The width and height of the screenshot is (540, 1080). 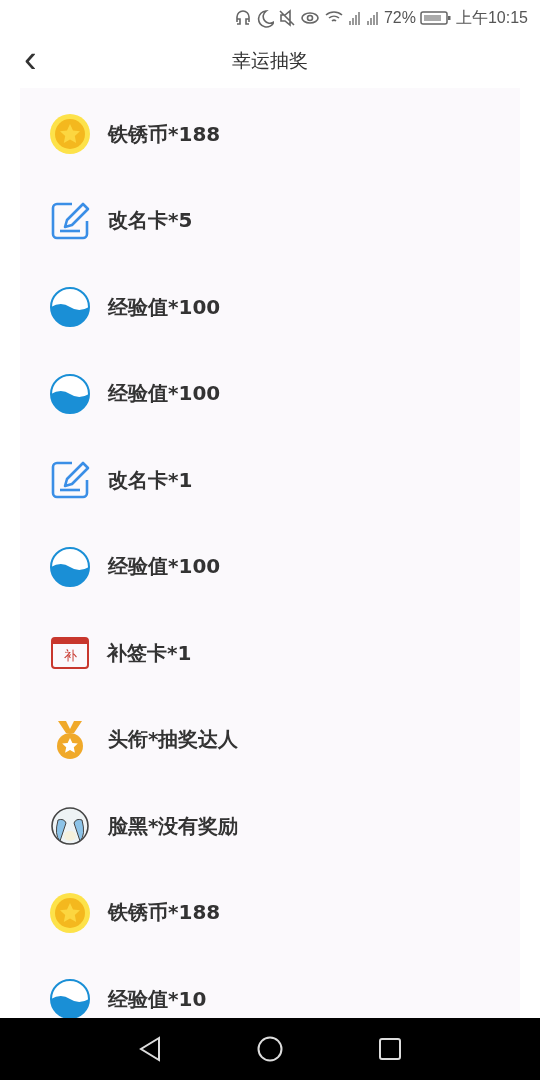 What do you see at coordinates (390, 1049) in the screenshot?
I see `recents-nav-icon` at bounding box center [390, 1049].